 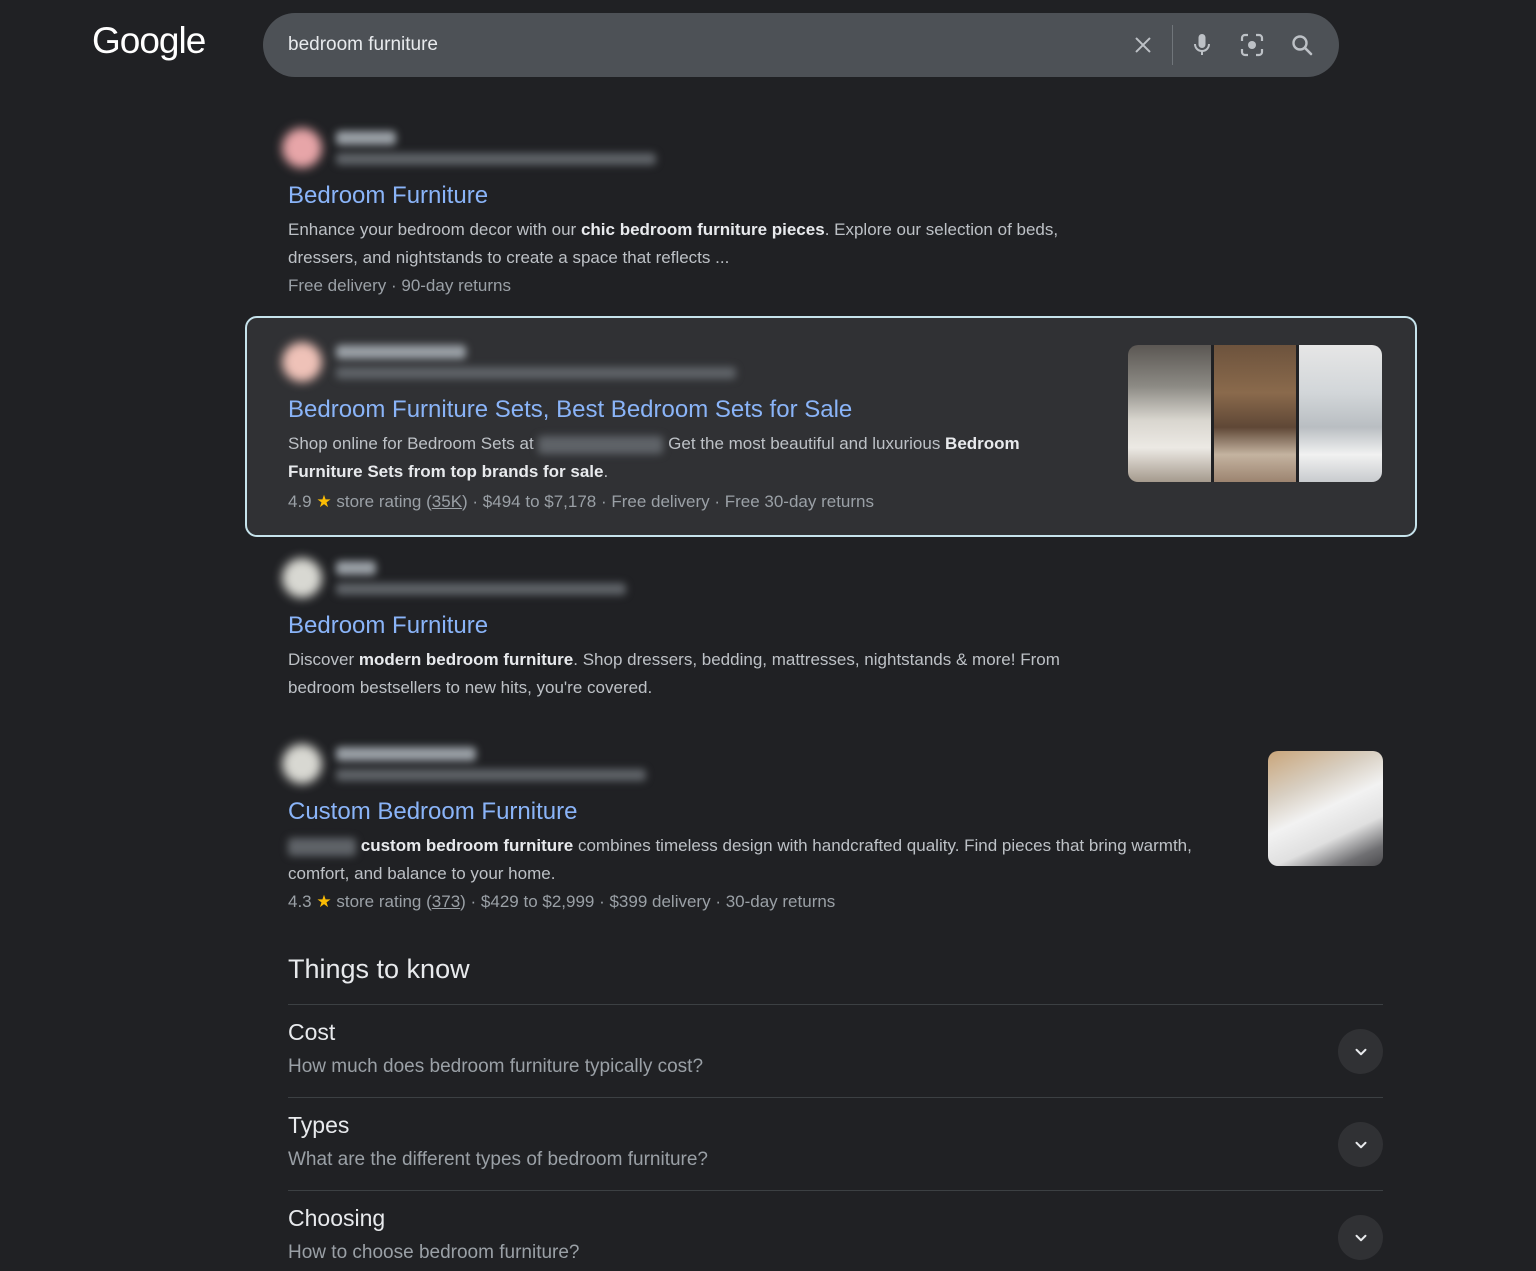 What do you see at coordinates (379, 969) in the screenshot?
I see `things-to-know-heading: Things to know` at bounding box center [379, 969].